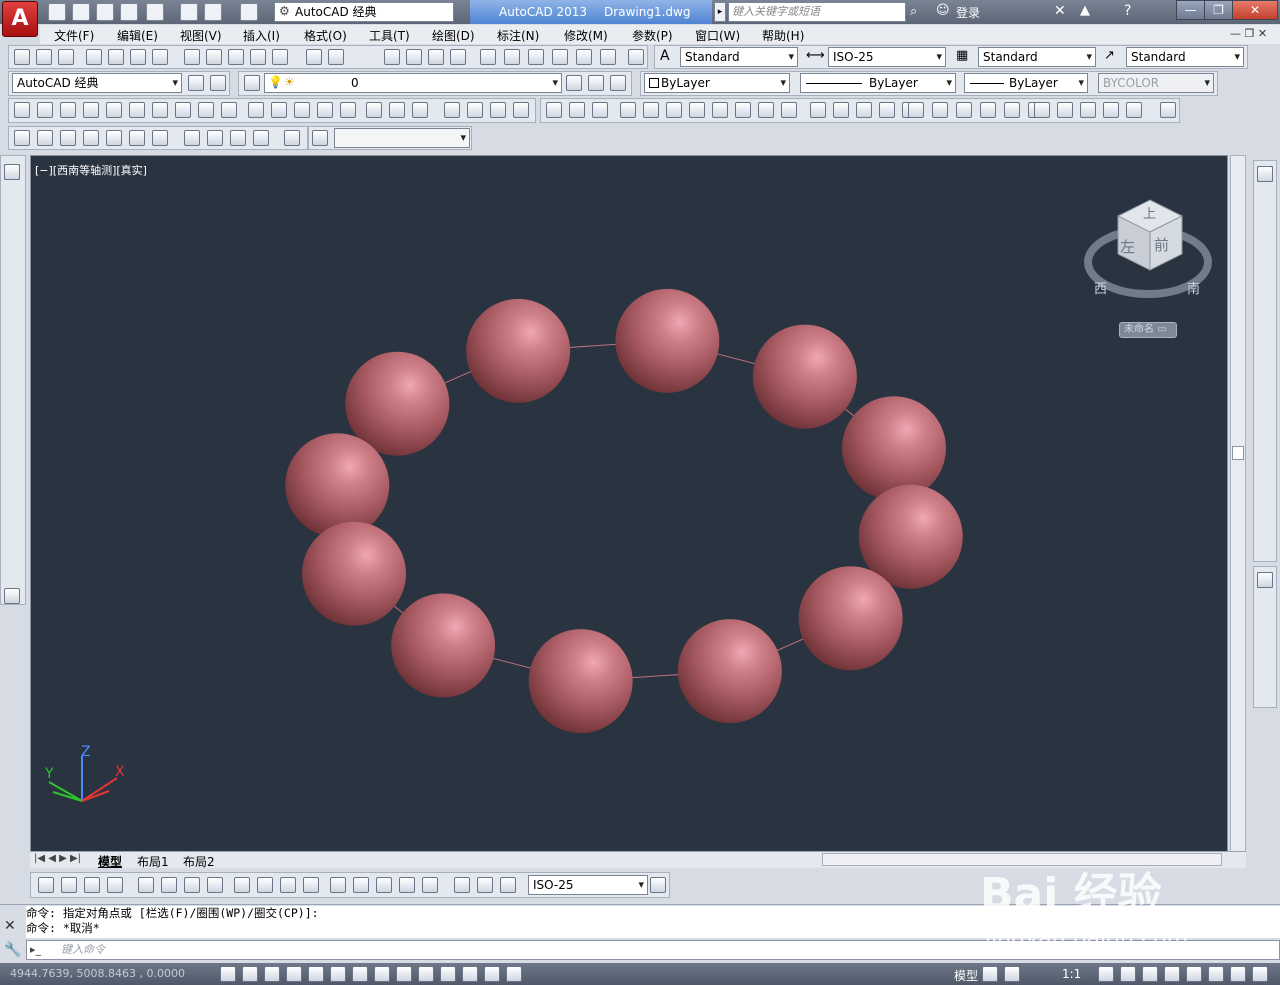 The image size is (1280, 985). Describe the element at coordinates (913, 11) in the screenshot. I see `binoculars-icon: ⌕` at that location.